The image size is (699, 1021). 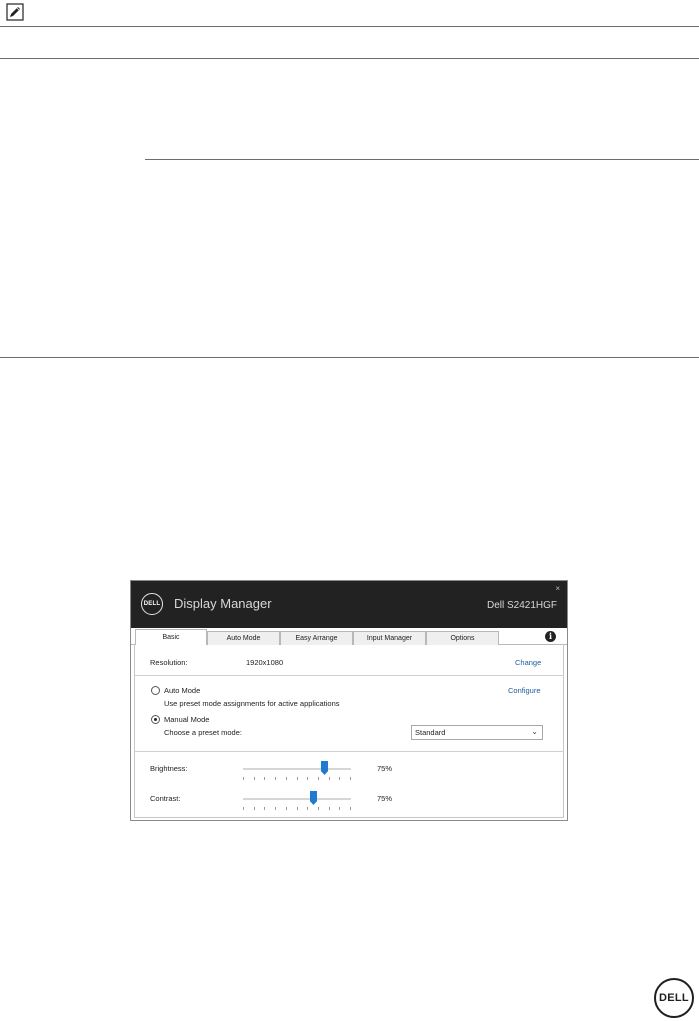 What do you see at coordinates (550, 636) in the screenshot?
I see `info-icon: i` at bounding box center [550, 636].